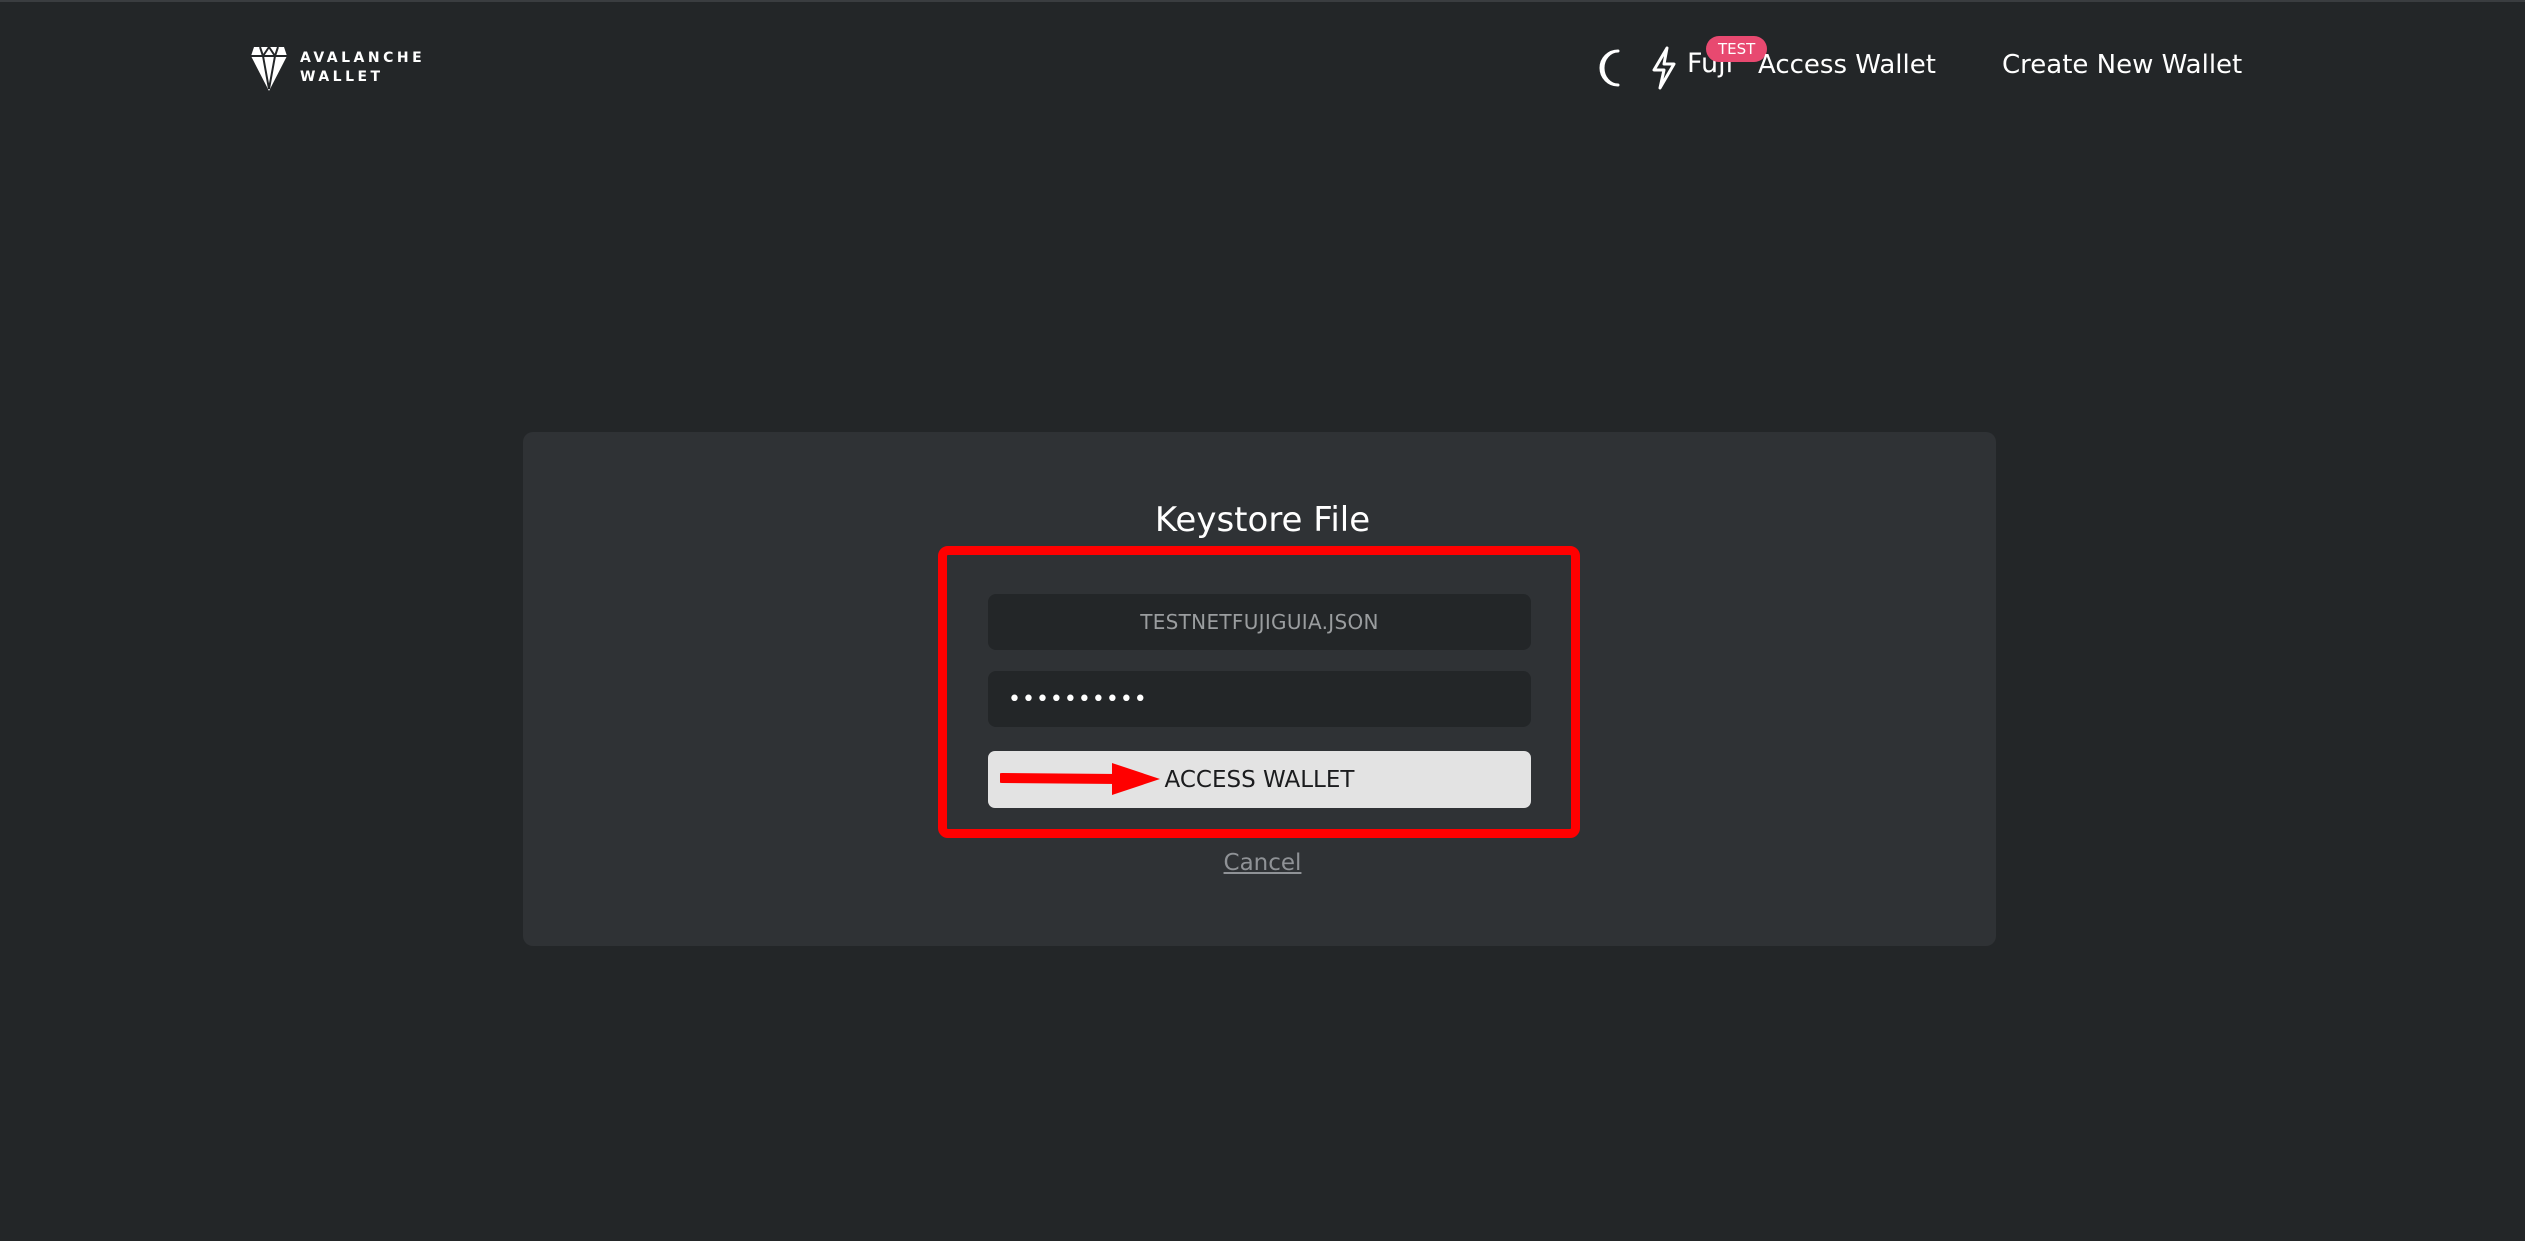 The height and width of the screenshot is (1241, 2525). I want to click on logo-line-2: WALLET, so click(342, 77).